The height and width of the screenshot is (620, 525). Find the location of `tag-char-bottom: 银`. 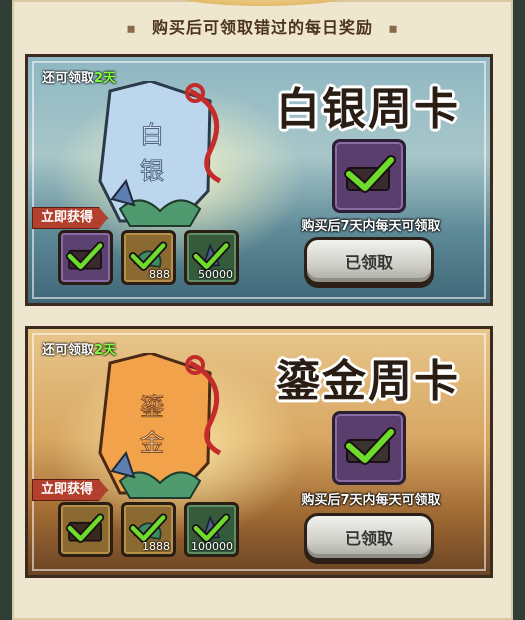

tag-char-bottom: 银 is located at coordinates (152, 171).